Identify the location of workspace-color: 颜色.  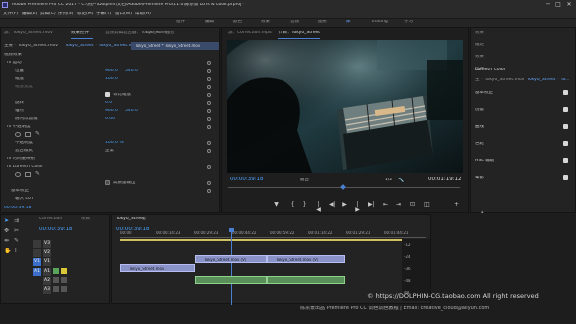
(237, 22).